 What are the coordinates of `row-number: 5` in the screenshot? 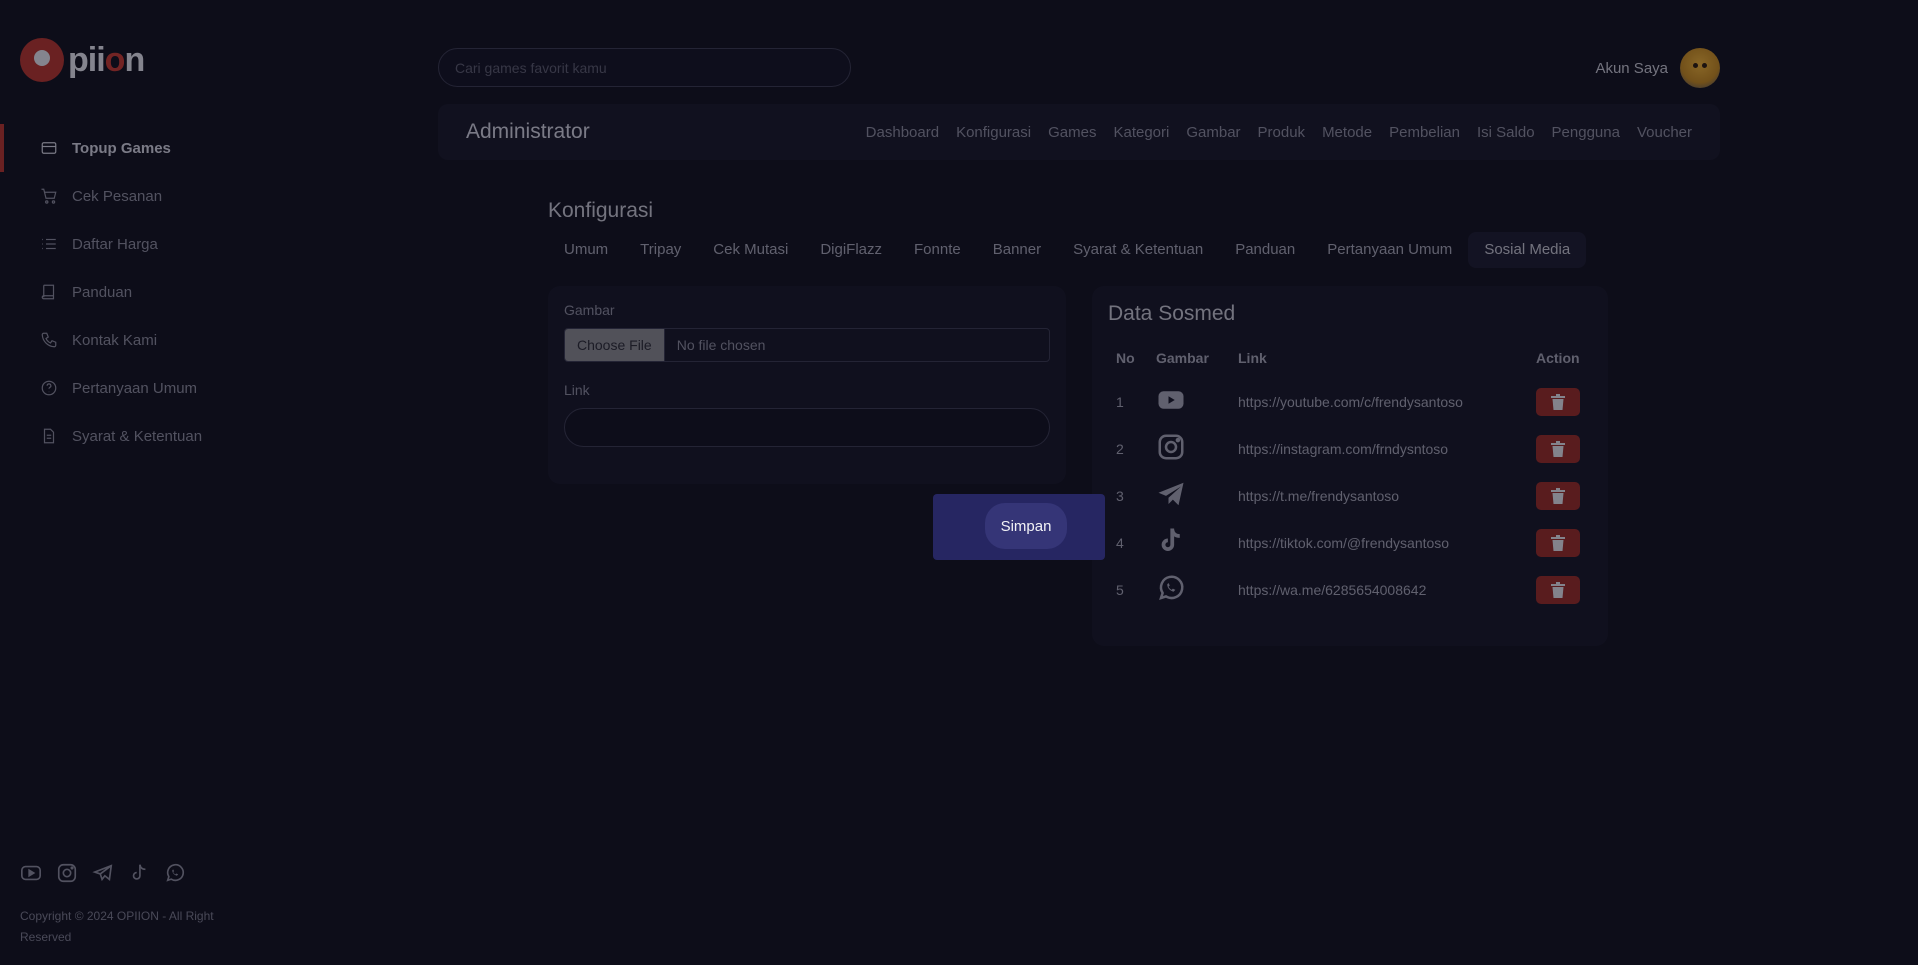 It's located at (1120, 589).